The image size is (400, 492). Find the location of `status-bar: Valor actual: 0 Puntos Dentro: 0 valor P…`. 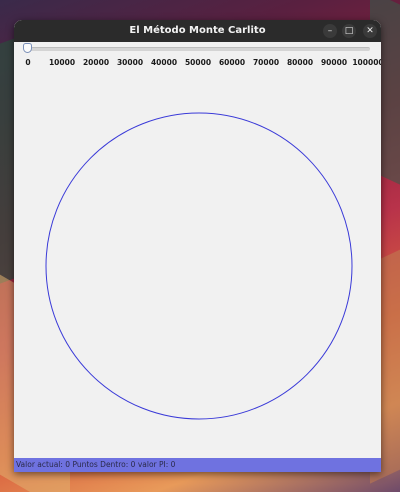

status-bar: Valor actual: 0 Puntos Dentro: 0 valor P… is located at coordinates (197, 465).